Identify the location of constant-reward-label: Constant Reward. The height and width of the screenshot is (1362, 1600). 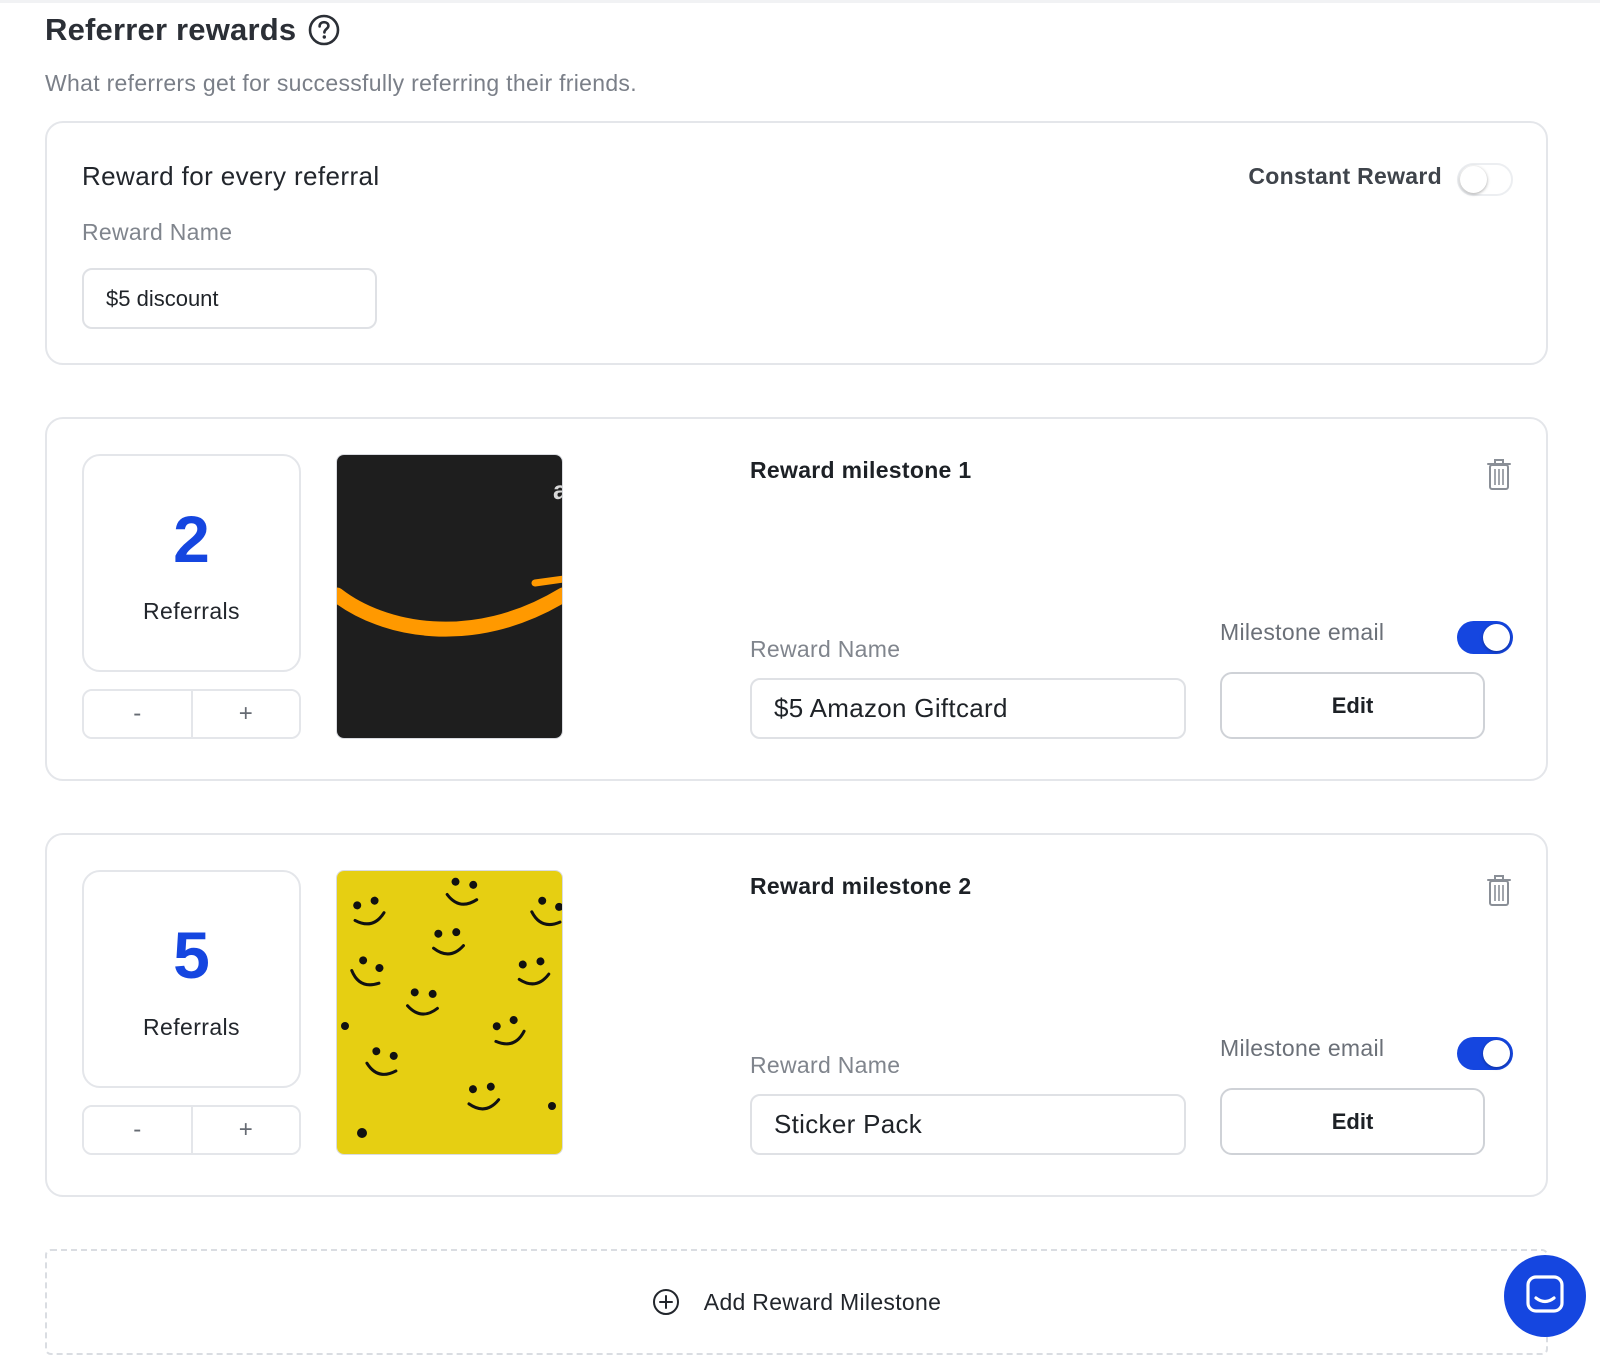
(1345, 176).